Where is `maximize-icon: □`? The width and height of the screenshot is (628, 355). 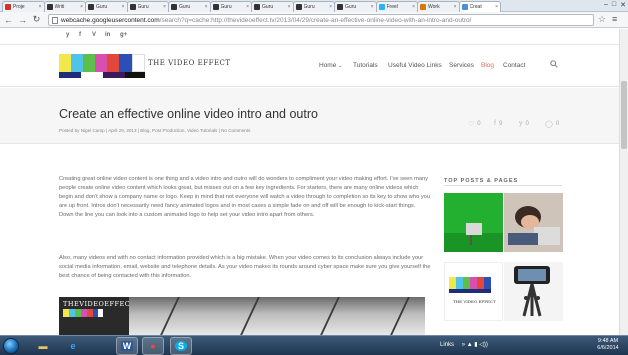 maximize-icon: □ is located at coordinates (614, 5).